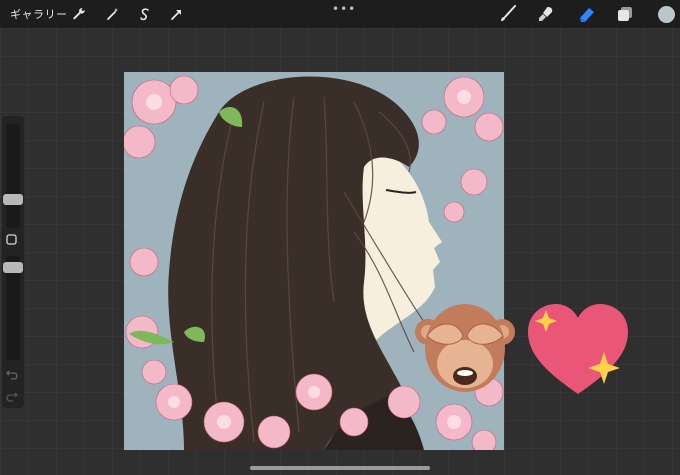 This screenshot has height=475, width=680. I want to click on left-sidebar, so click(13, 262).